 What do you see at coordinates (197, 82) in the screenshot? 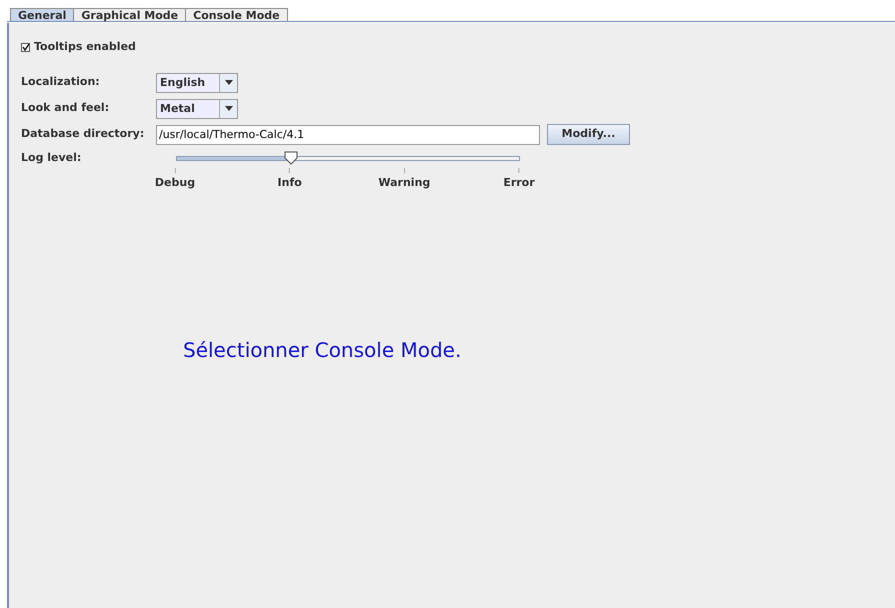
I see `localization-dropdown: English` at bounding box center [197, 82].